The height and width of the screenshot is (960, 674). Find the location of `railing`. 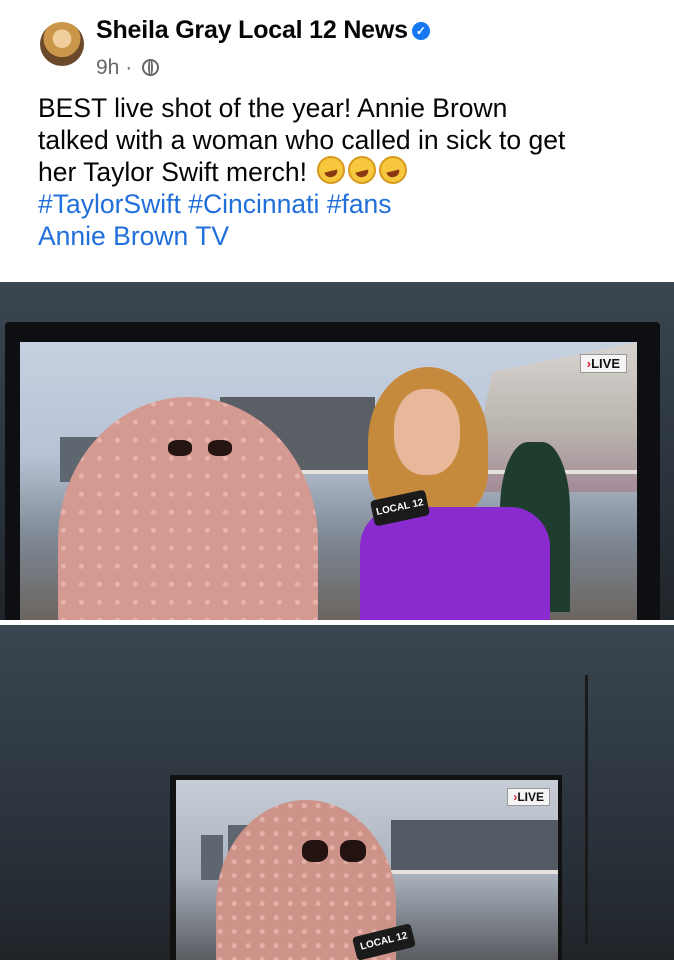

railing is located at coordinates (472, 872).